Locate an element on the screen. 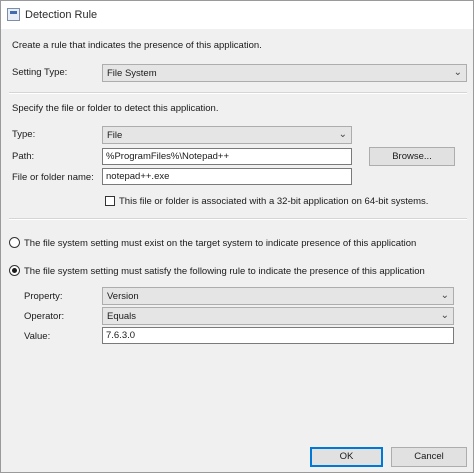 This screenshot has height=473, width=474. radio-exist is located at coordinates (14, 242).